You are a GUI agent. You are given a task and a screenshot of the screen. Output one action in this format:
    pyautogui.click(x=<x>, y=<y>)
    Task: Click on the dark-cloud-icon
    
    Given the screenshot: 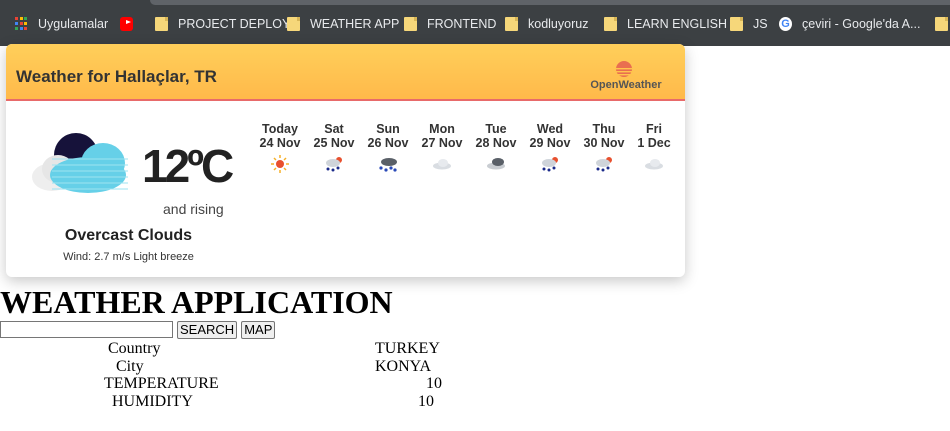 What is the action you would take?
    pyautogui.click(x=496, y=164)
    